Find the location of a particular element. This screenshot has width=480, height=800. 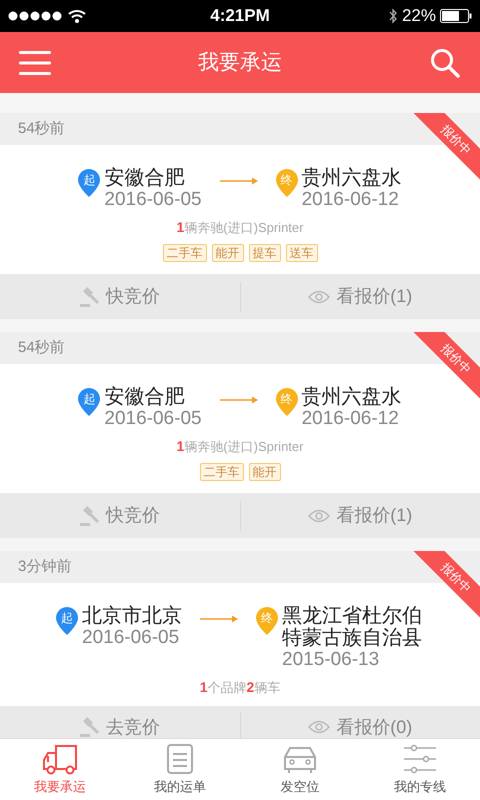

summary-text: 个品牌 is located at coordinates (227, 688).